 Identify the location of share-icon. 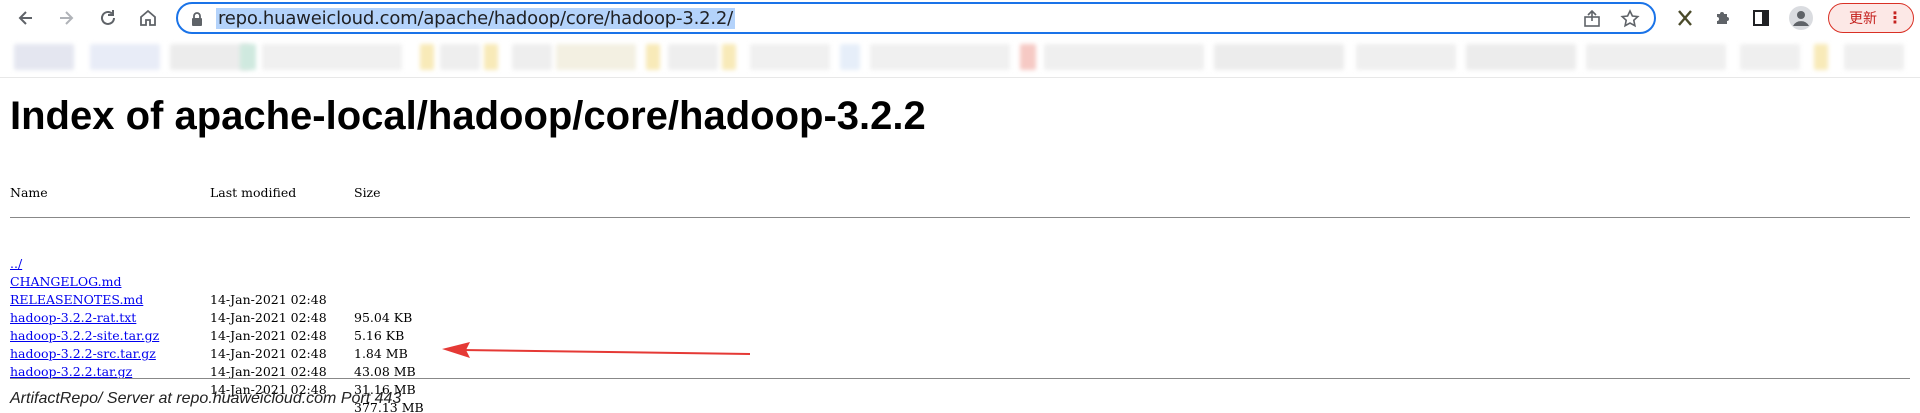
(1592, 19).